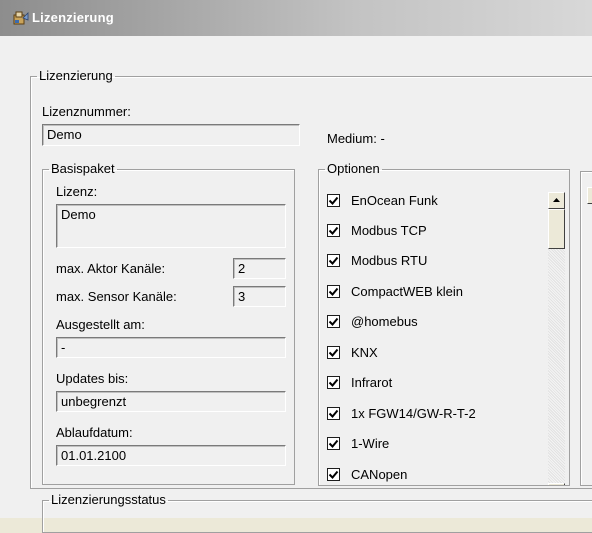 Image resolution: width=592 pixels, height=533 pixels. Describe the element at coordinates (317, 513) in the screenshot. I see `lizenzierungsstatus-group: Lizenzierungsstatus` at that location.